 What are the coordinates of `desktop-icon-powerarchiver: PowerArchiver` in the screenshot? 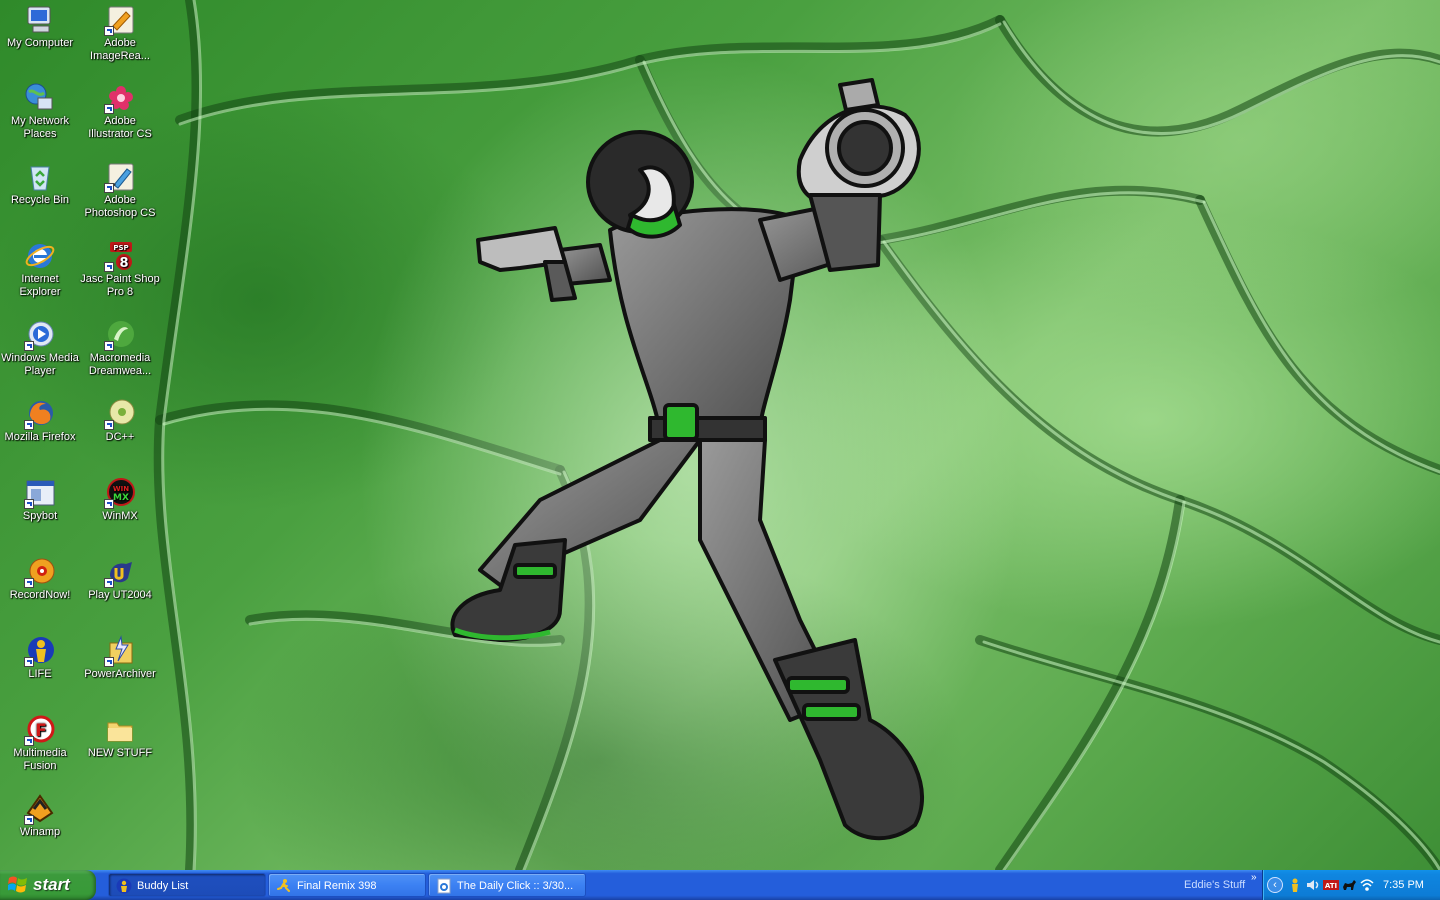 It's located at (120, 658).